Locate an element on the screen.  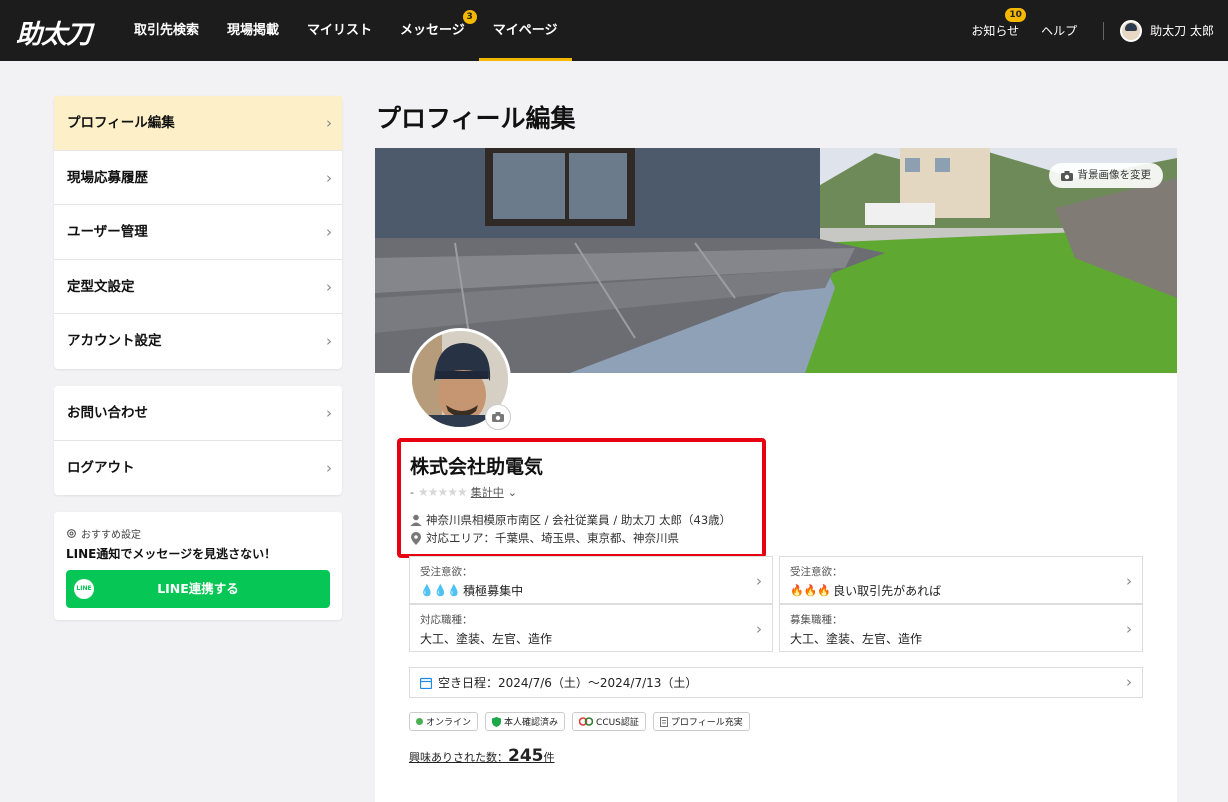
sidebar-item-template-settings: 定型文設定 › is located at coordinates (198, 287).